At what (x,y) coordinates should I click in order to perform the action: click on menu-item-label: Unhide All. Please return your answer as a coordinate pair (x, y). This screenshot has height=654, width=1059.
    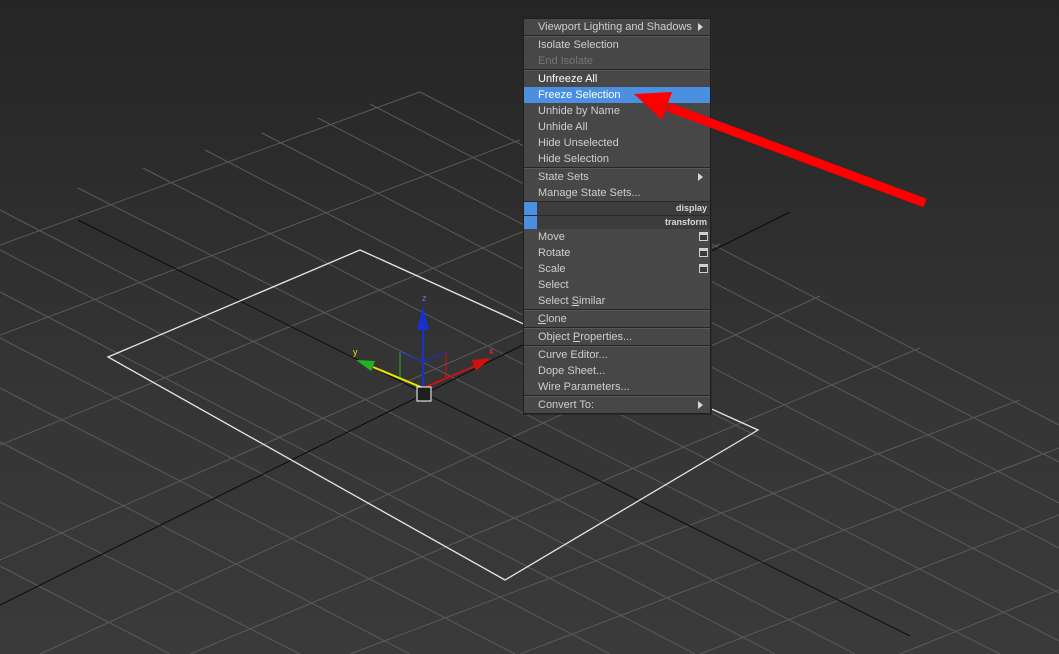
    Looking at the image, I should click on (563, 127).